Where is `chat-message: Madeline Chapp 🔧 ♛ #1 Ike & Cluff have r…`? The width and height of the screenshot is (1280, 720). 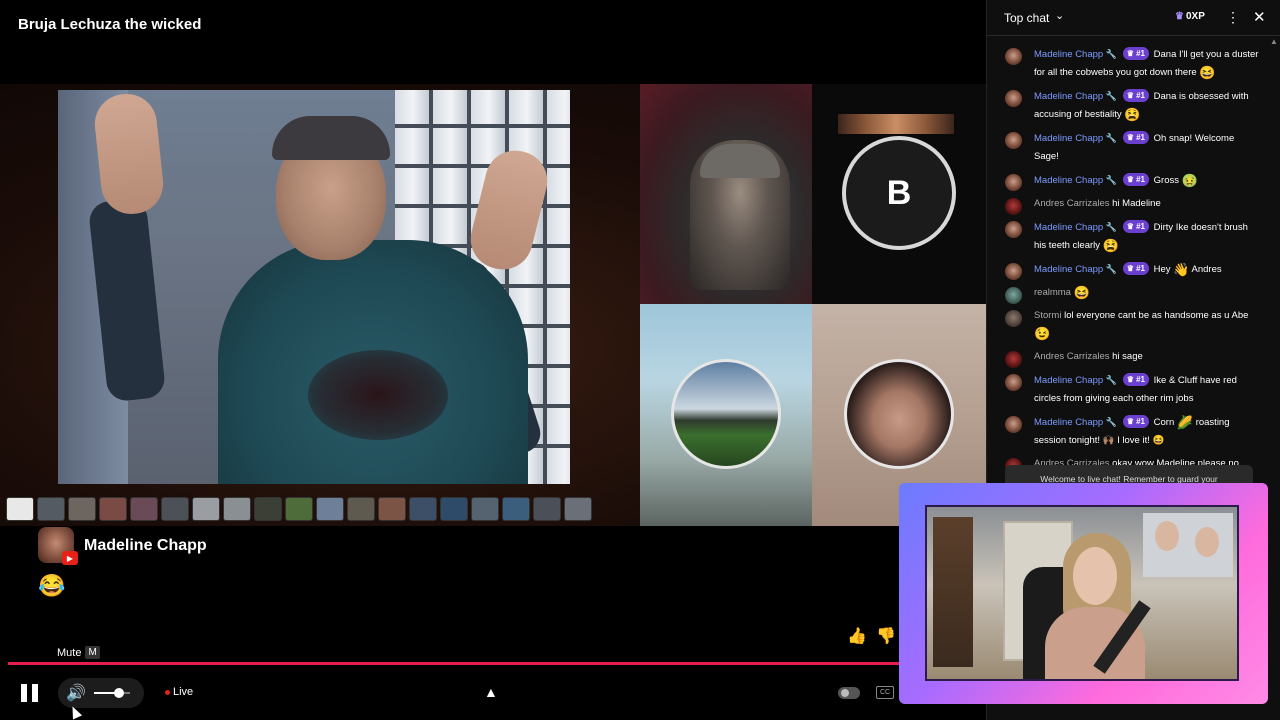
chat-message: Madeline Chapp 🔧 ♛ #1 Ike & Cluff have r… is located at coordinates (1133, 389).